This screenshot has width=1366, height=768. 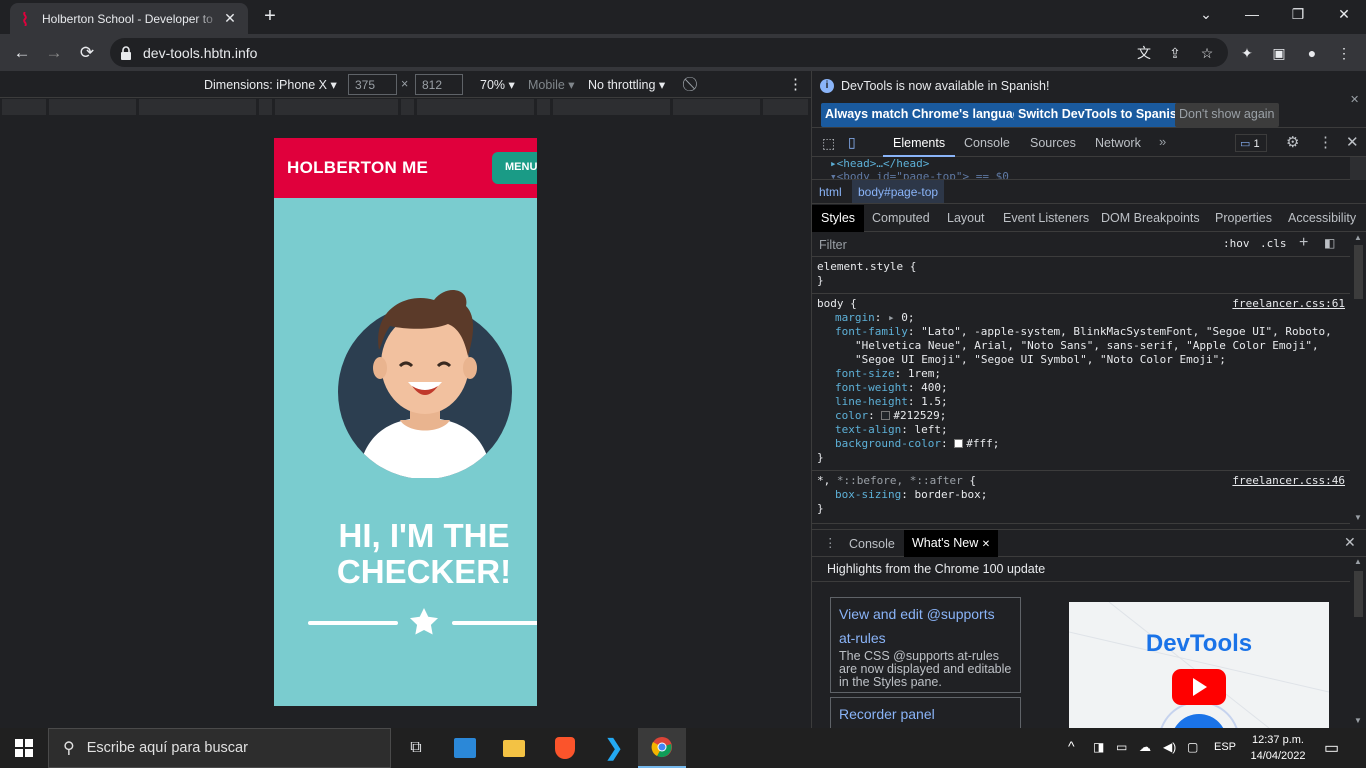 What do you see at coordinates (439, 84) in the screenshot?
I see `height-input: 812` at bounding box center [439, 84].